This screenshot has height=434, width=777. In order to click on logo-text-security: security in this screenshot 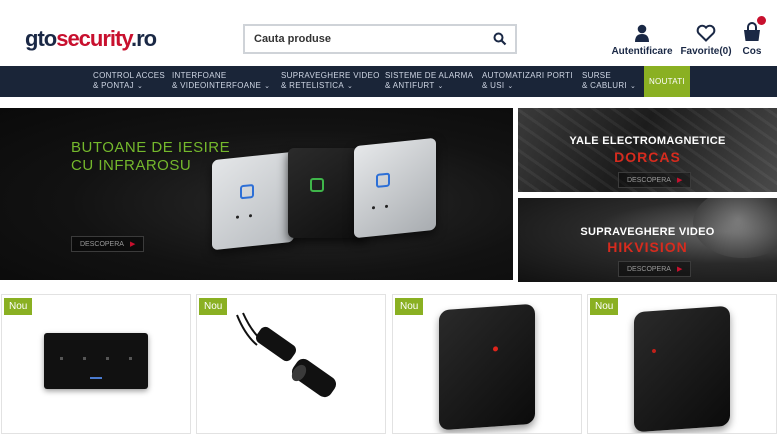, I will do `click(94, 38)`.